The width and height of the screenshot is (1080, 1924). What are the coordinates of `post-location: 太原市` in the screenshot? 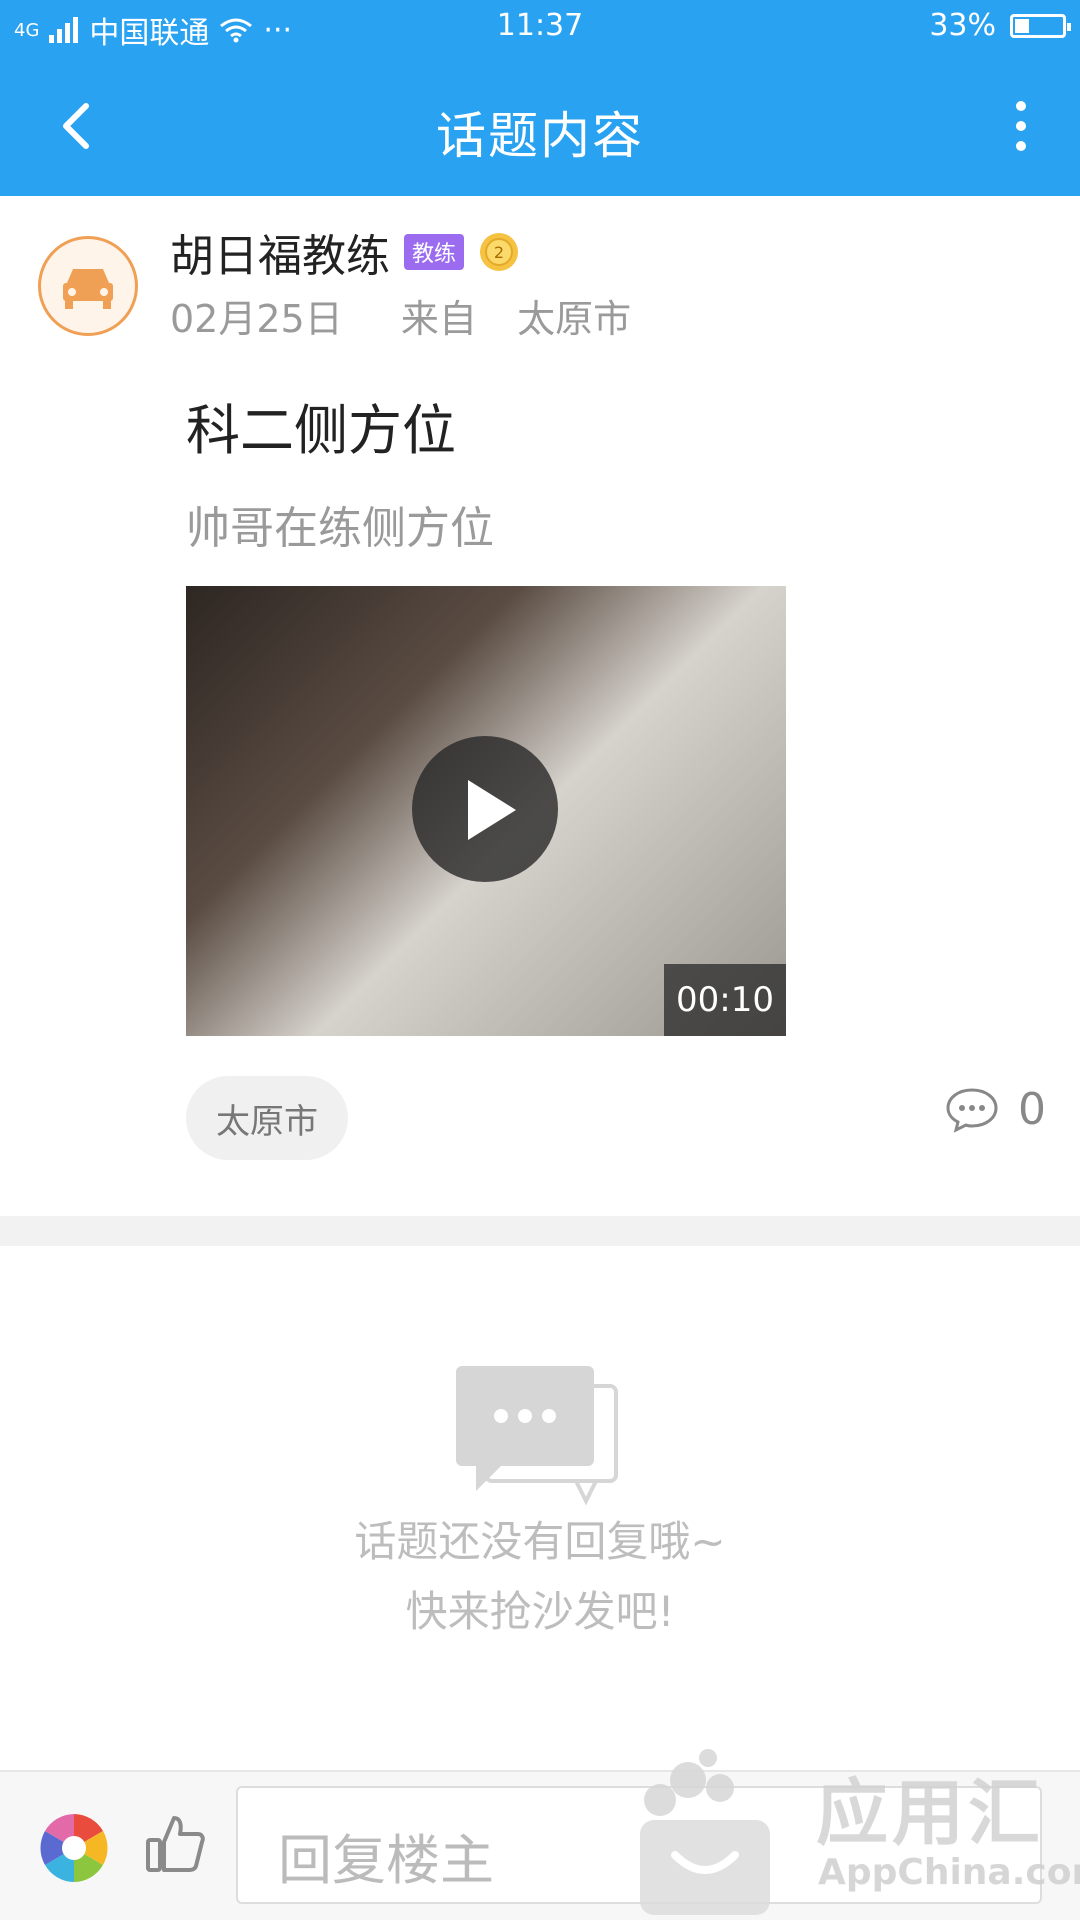 It's located at (574, 319).